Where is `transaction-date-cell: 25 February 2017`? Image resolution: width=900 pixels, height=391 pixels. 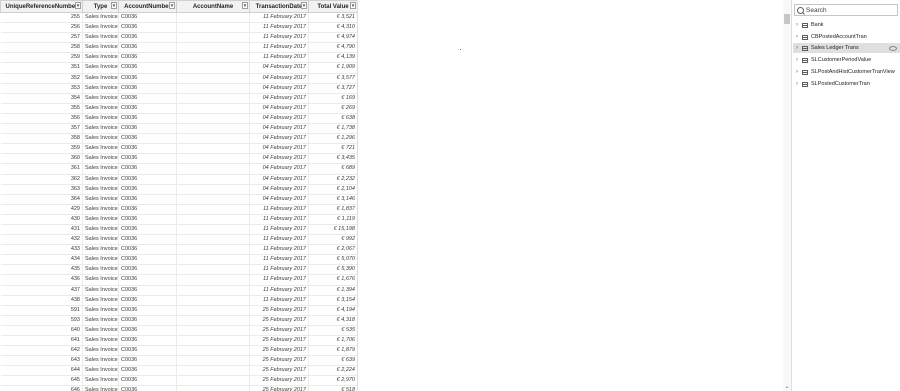 transaction-date-cell: 25 February 2017 is located at coordinates (279, 351).